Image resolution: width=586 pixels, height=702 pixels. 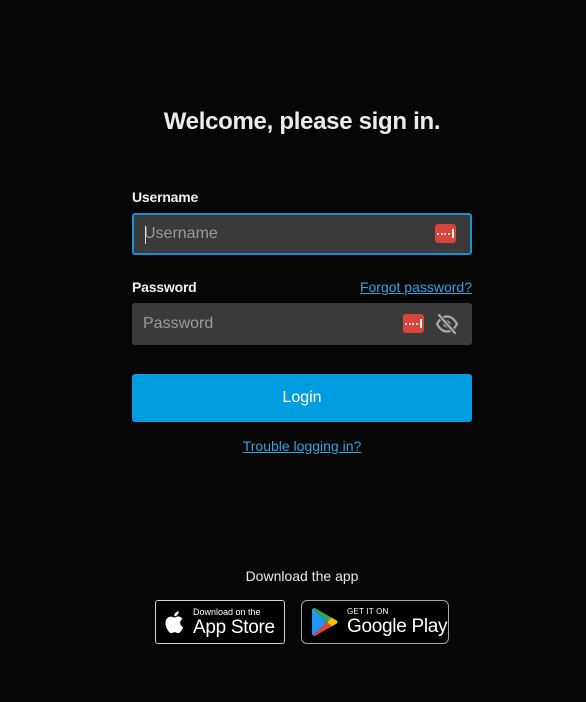 I want to click on trouble-logging-in-link: Trouble logging in?, so click(x=302, y=446).